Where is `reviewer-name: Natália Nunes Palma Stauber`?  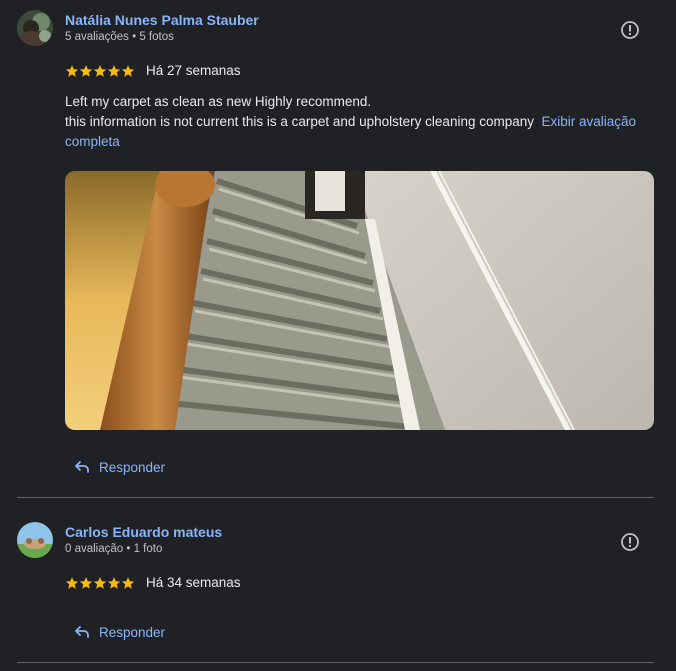
reviewer-name: Natália Nunes Palma Stauber is located at coordinates (162, 20).